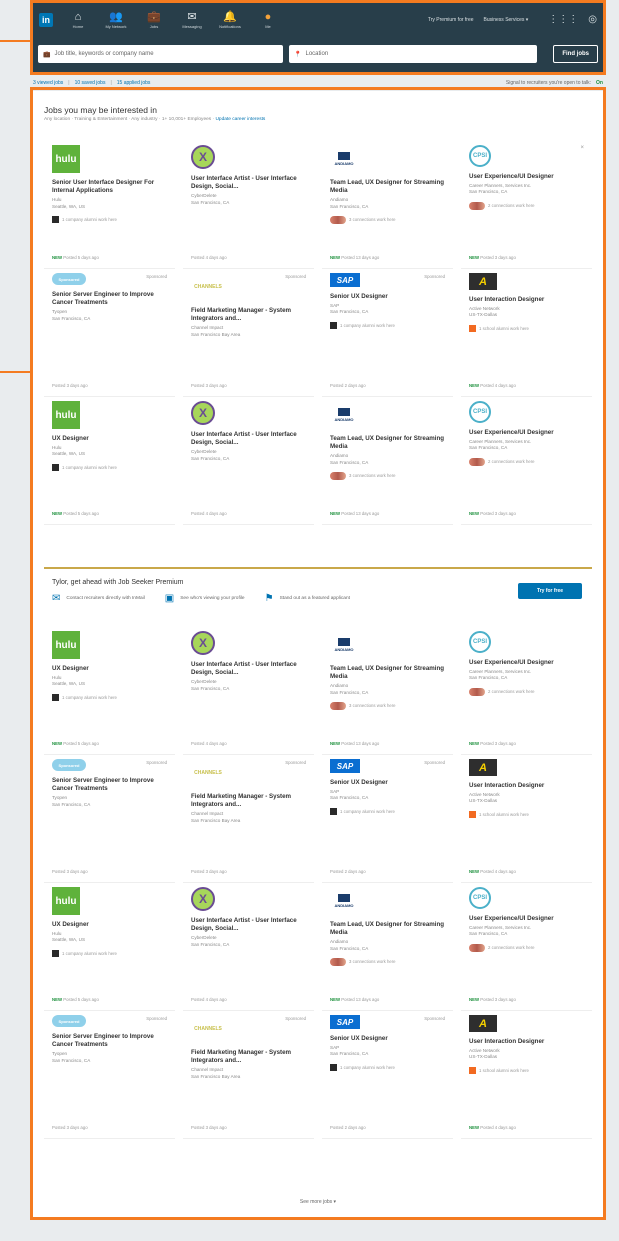 Image resolution: width=619 pixels, height=1241 pixels. What do you see at coordinates (209, 385) in the screenshot?
I see `job-posted-info: Posted 3 days ago` at bounding box center [209, 385].